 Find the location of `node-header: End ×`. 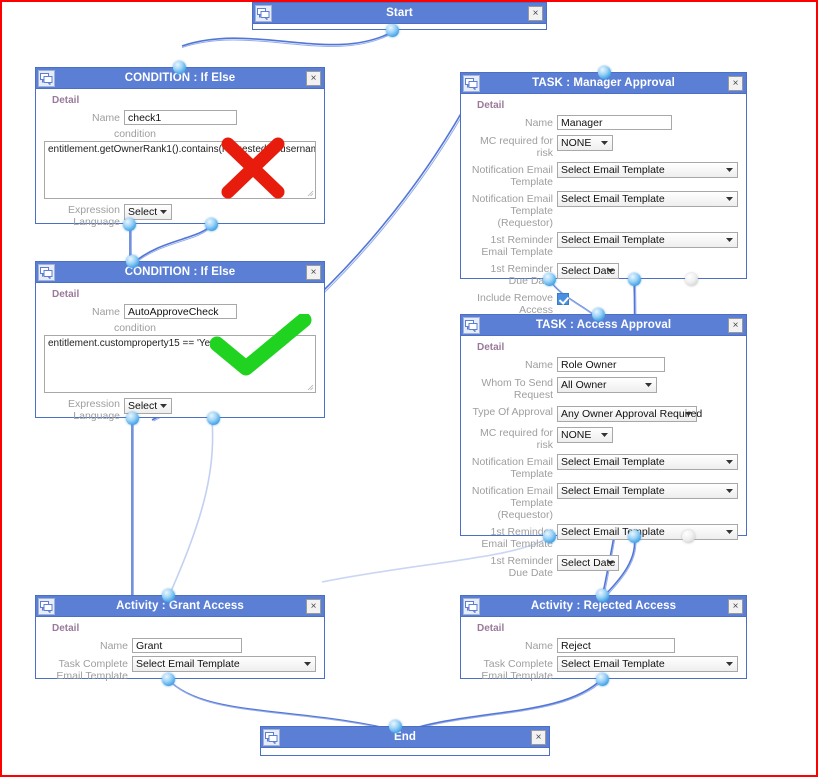

node-header: End × is located at coordinates (405, 737).